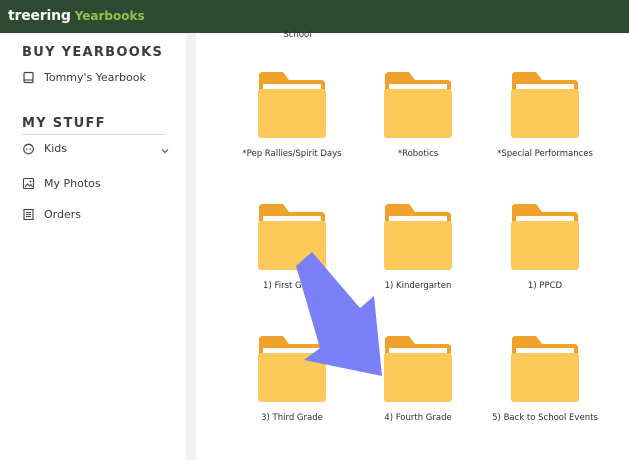 This screenshot has width=629, height=460. I want to click on photo-icon, so click(28, 183).